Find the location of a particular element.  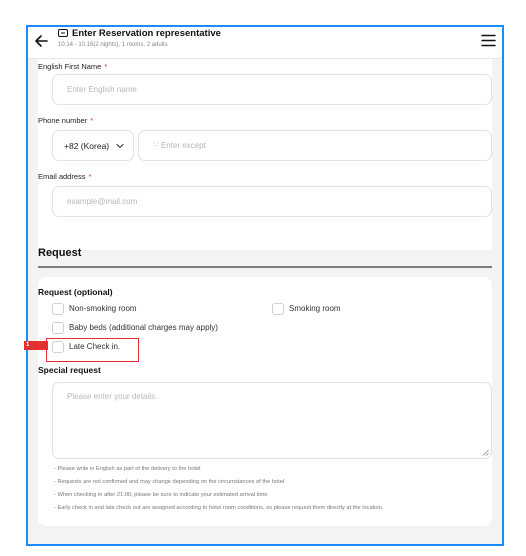

non-smoking-checkbox is located at coordinates (58, 309).